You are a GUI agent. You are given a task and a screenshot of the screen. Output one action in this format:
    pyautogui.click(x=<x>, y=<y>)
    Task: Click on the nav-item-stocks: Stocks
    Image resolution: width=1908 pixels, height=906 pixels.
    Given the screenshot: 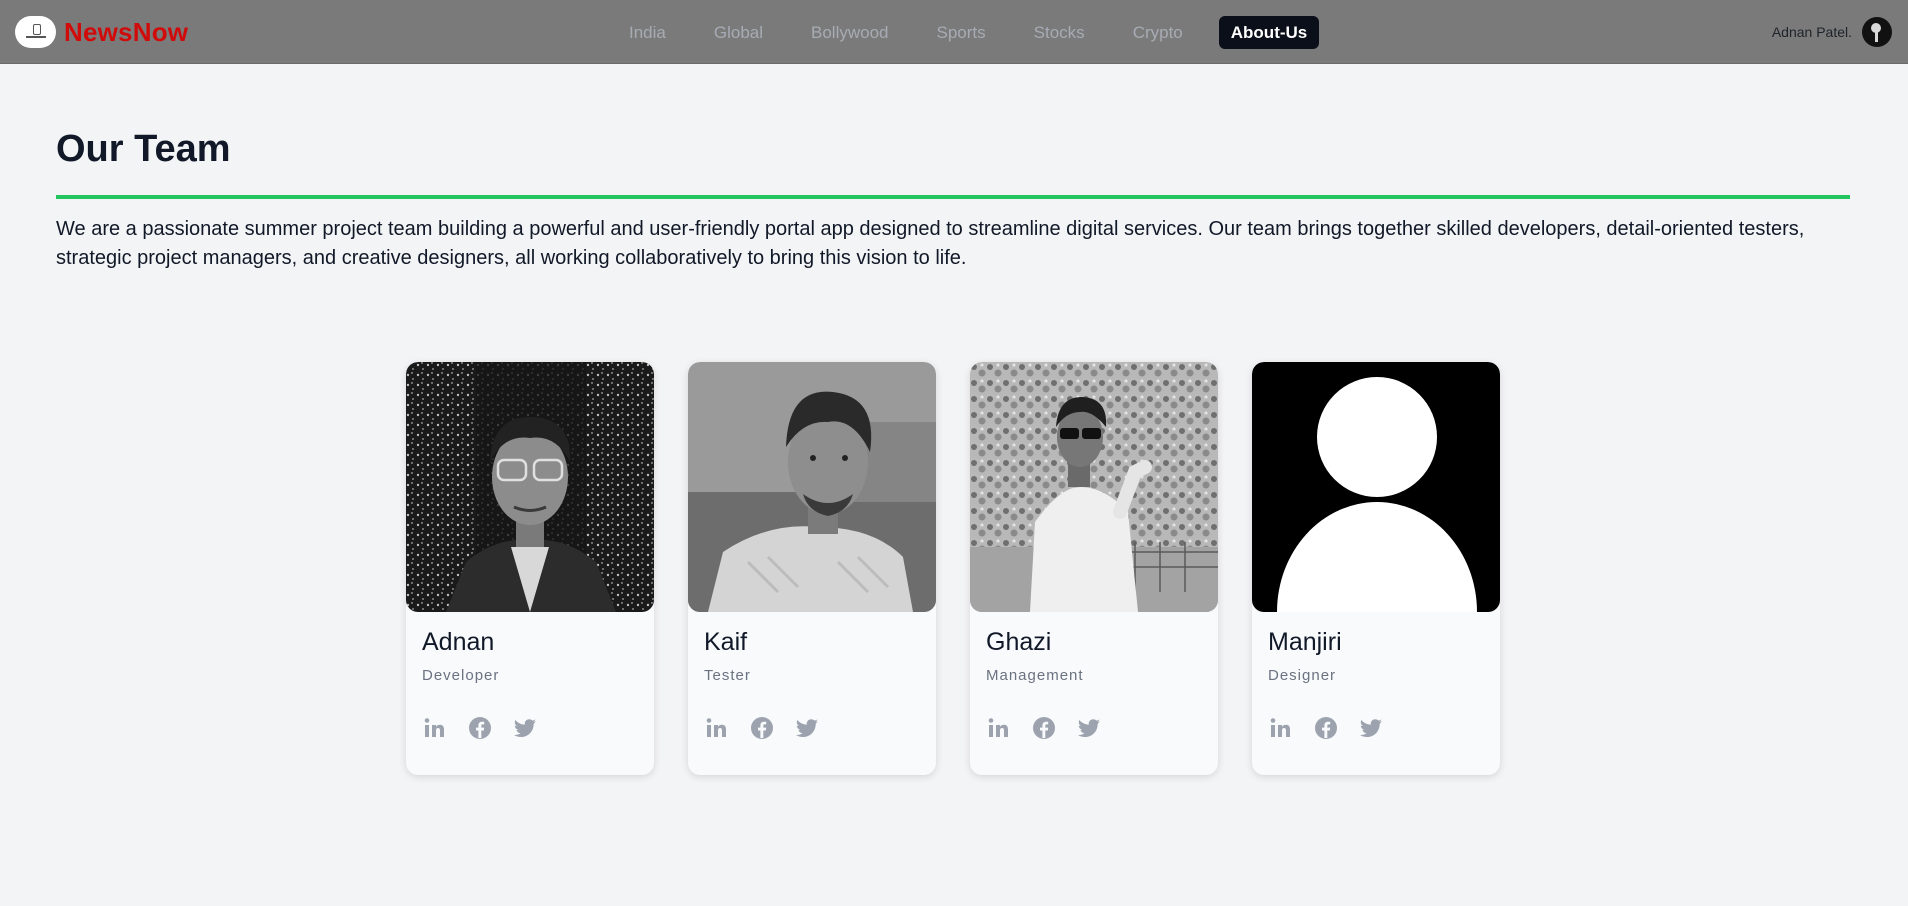 What is the action you would take?
    pyautogui.click(x=1059, y=32)
    